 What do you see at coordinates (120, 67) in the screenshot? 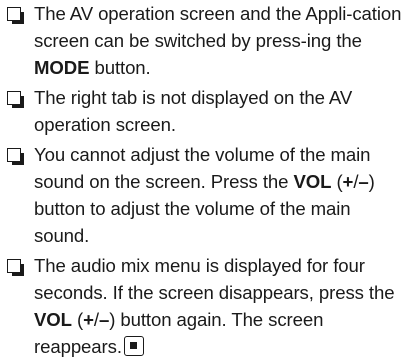
I see `note-text: button.` at bounding box center [120, 67].